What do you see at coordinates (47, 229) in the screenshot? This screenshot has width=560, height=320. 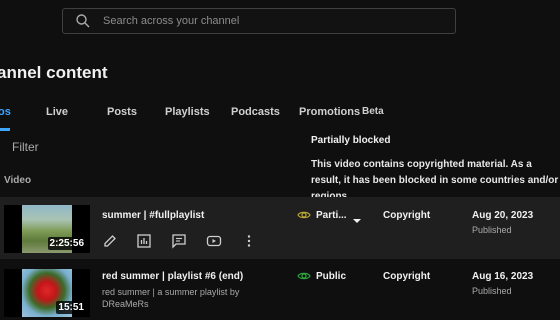 I see `video-thumbnail: 2:25:56` at bounding box center [47, 229].